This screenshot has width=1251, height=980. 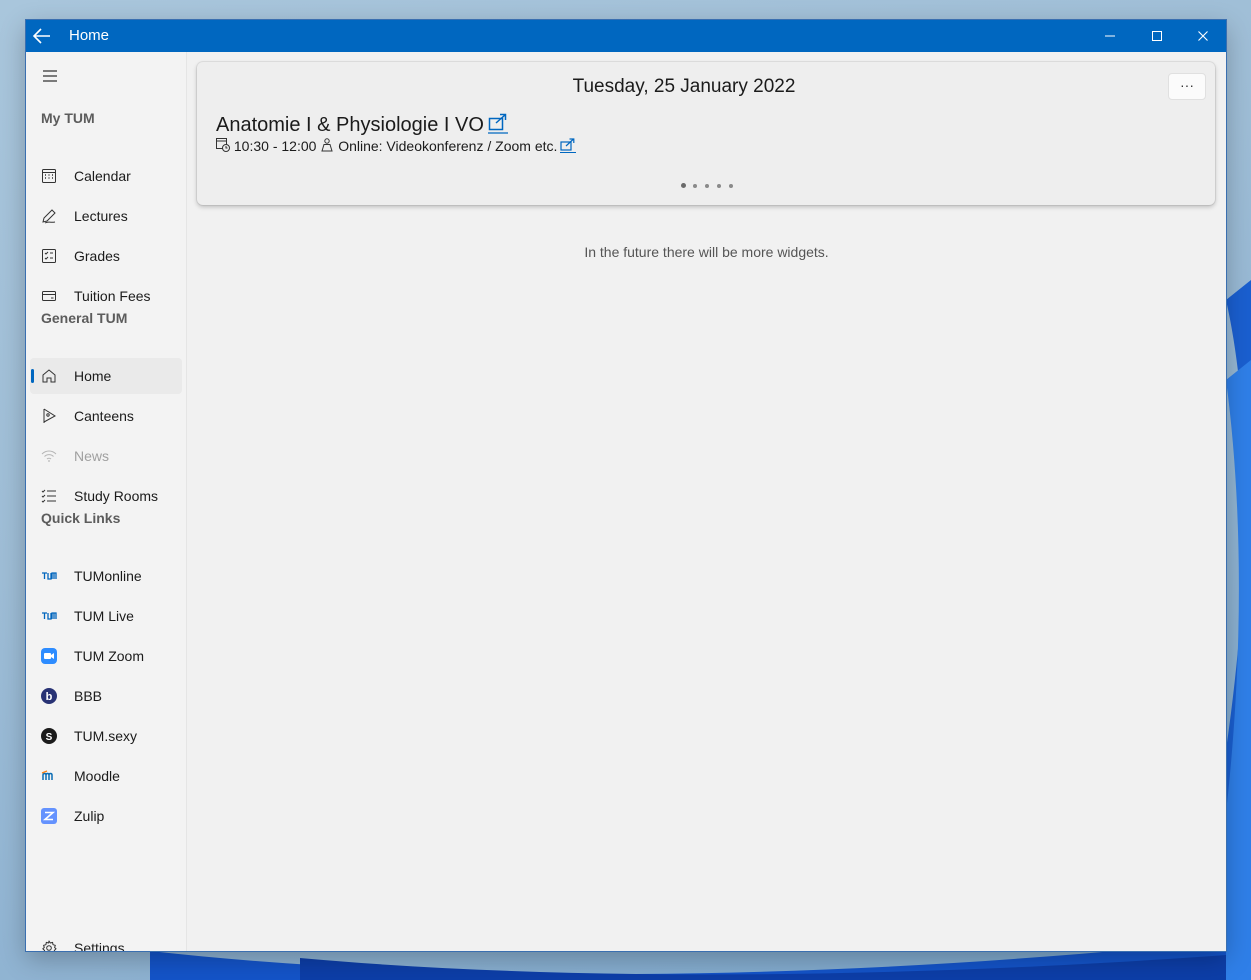 What do you see at coordinates (1157, 36) in the screenshot?
I see `maximize-button` at bounding box center [1157, 36].